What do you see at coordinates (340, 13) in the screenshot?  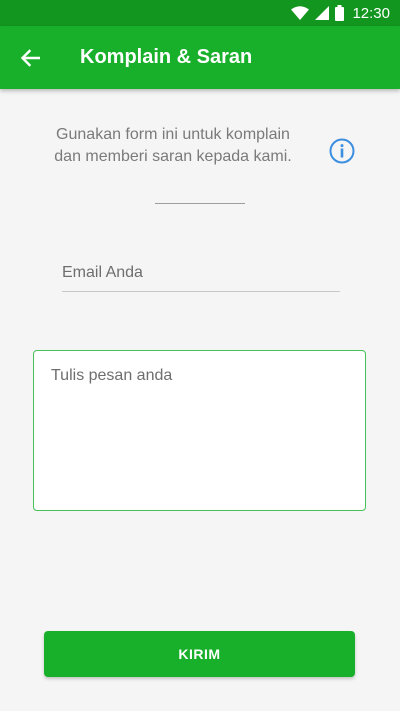 I see `battery-icon` at bounding box center [340, 13].